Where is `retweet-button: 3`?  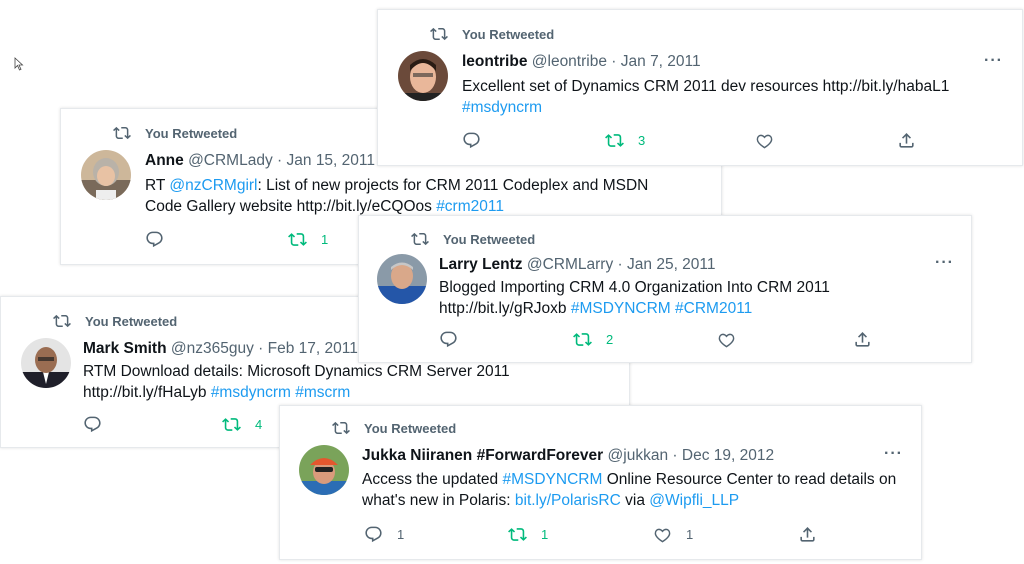
retweet-button: 3 is located at coordinates (625, 140).